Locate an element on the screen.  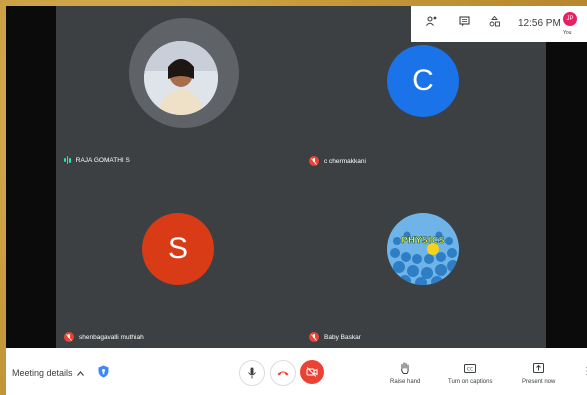
avatar-initial: C is located at coordinates (423, 80).